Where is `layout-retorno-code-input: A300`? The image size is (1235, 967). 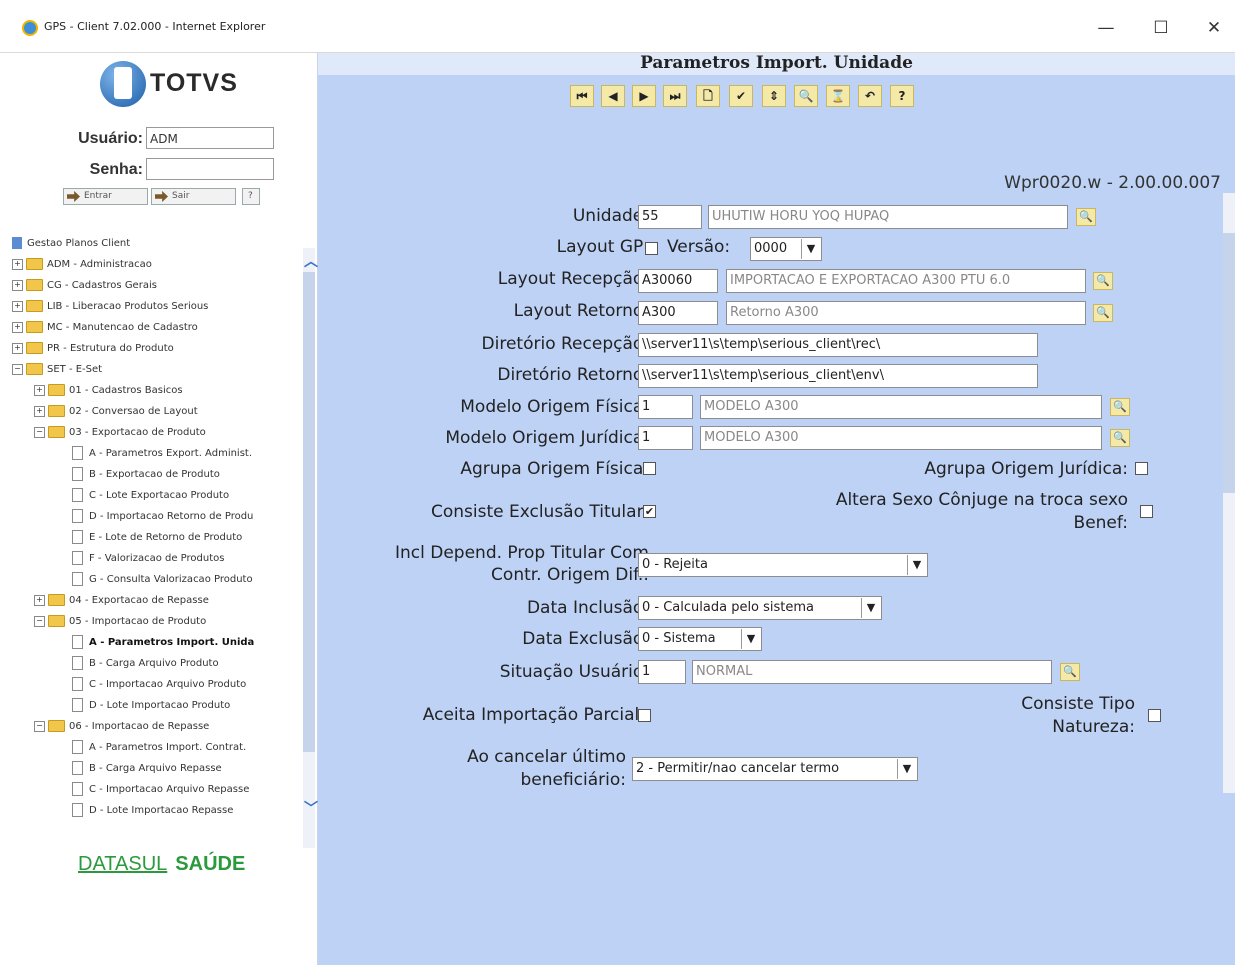 layout-retorno-code-input: A300 is located at coordinates (678, 313).